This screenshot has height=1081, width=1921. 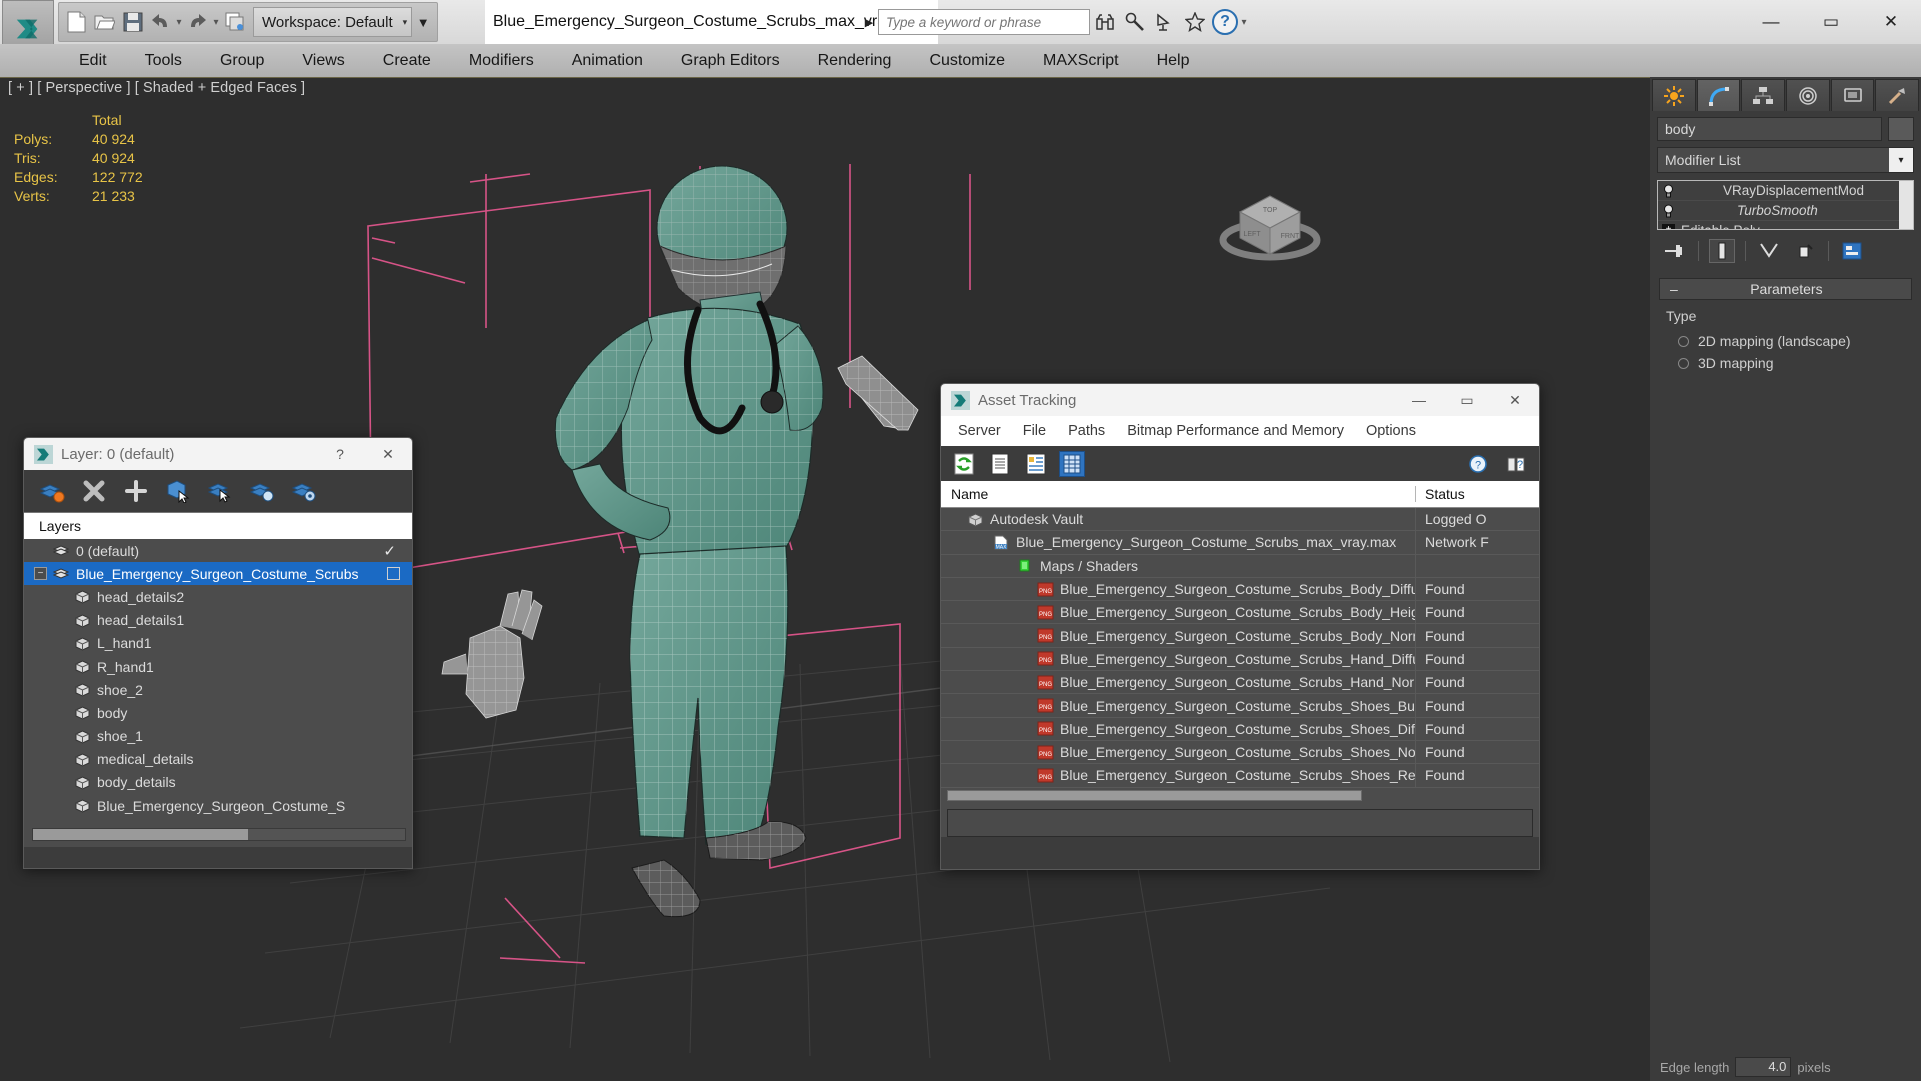 I want to click on asset-close-button: ✕, so click(x=1515, y=400).